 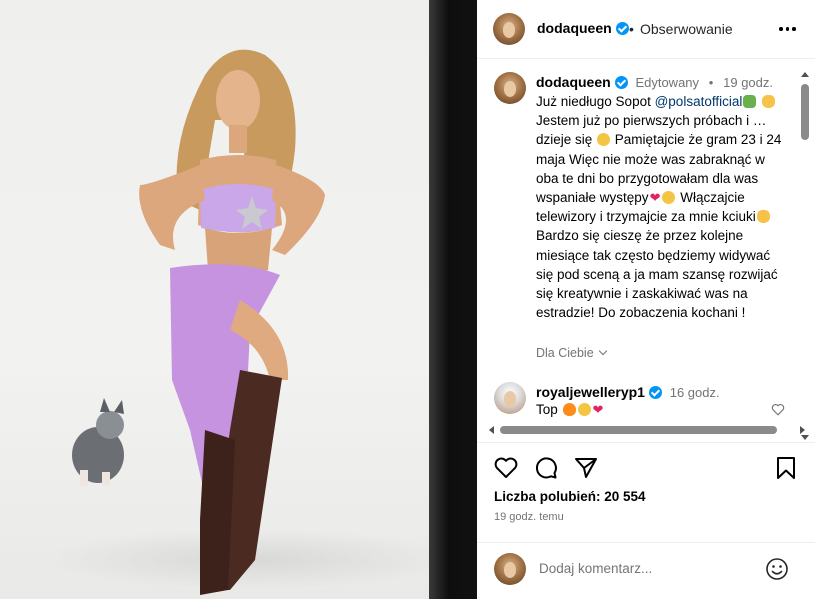 I want to click on comment-time: 16 godz., so click(x=695, y=392).